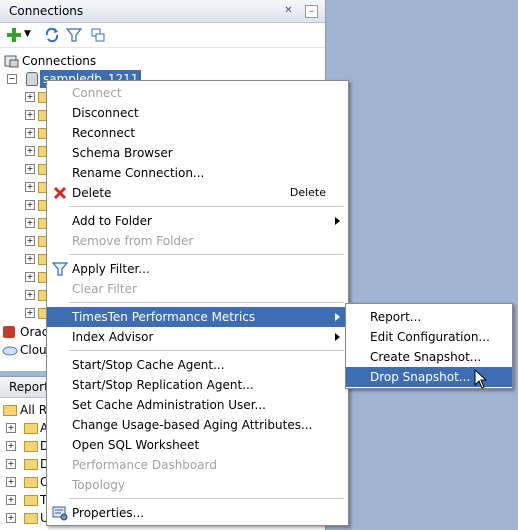 The height and width of the screenshot is (530, 518). Describe the element at coordinates (197, 113) in the screenshot. I see `menu-item-disconnect: Disconnect` at that location.